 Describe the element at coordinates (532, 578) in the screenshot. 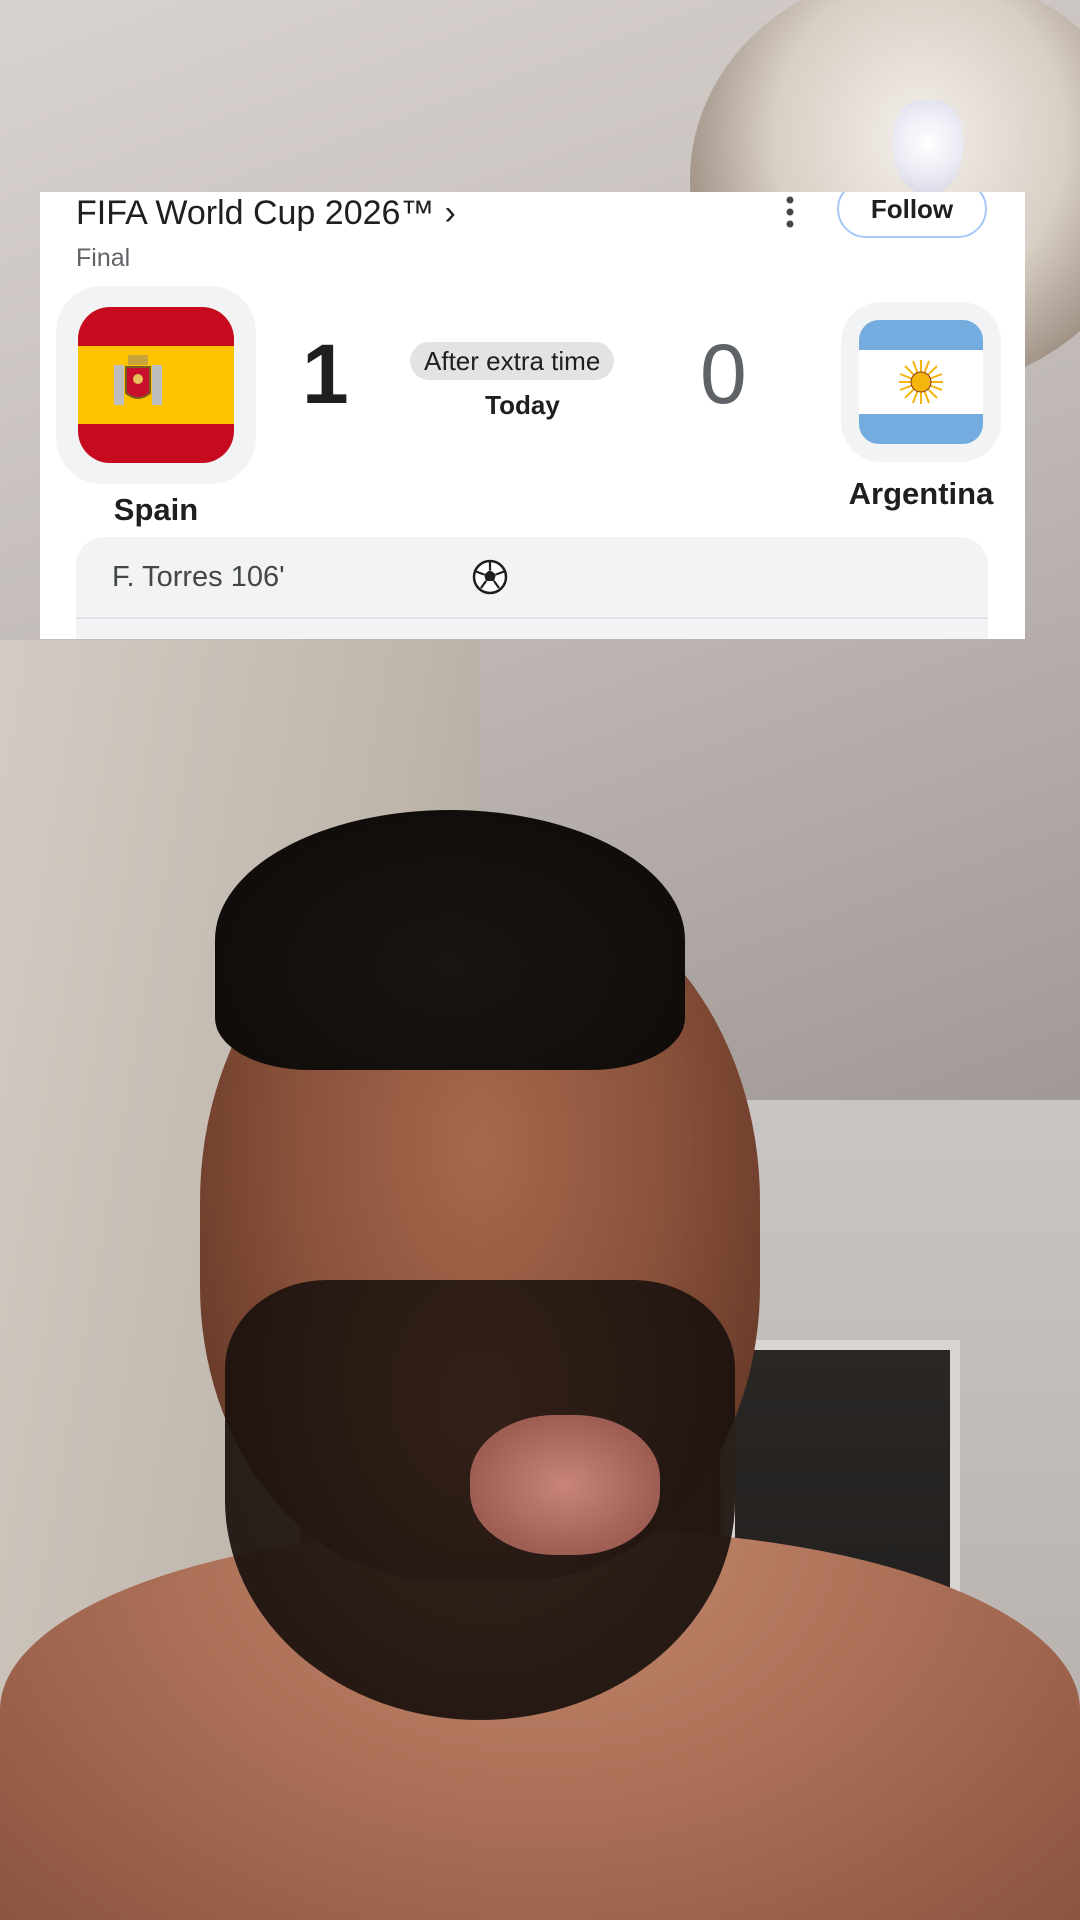

I see `goal-event-row: F. Torres 106'` at that location.